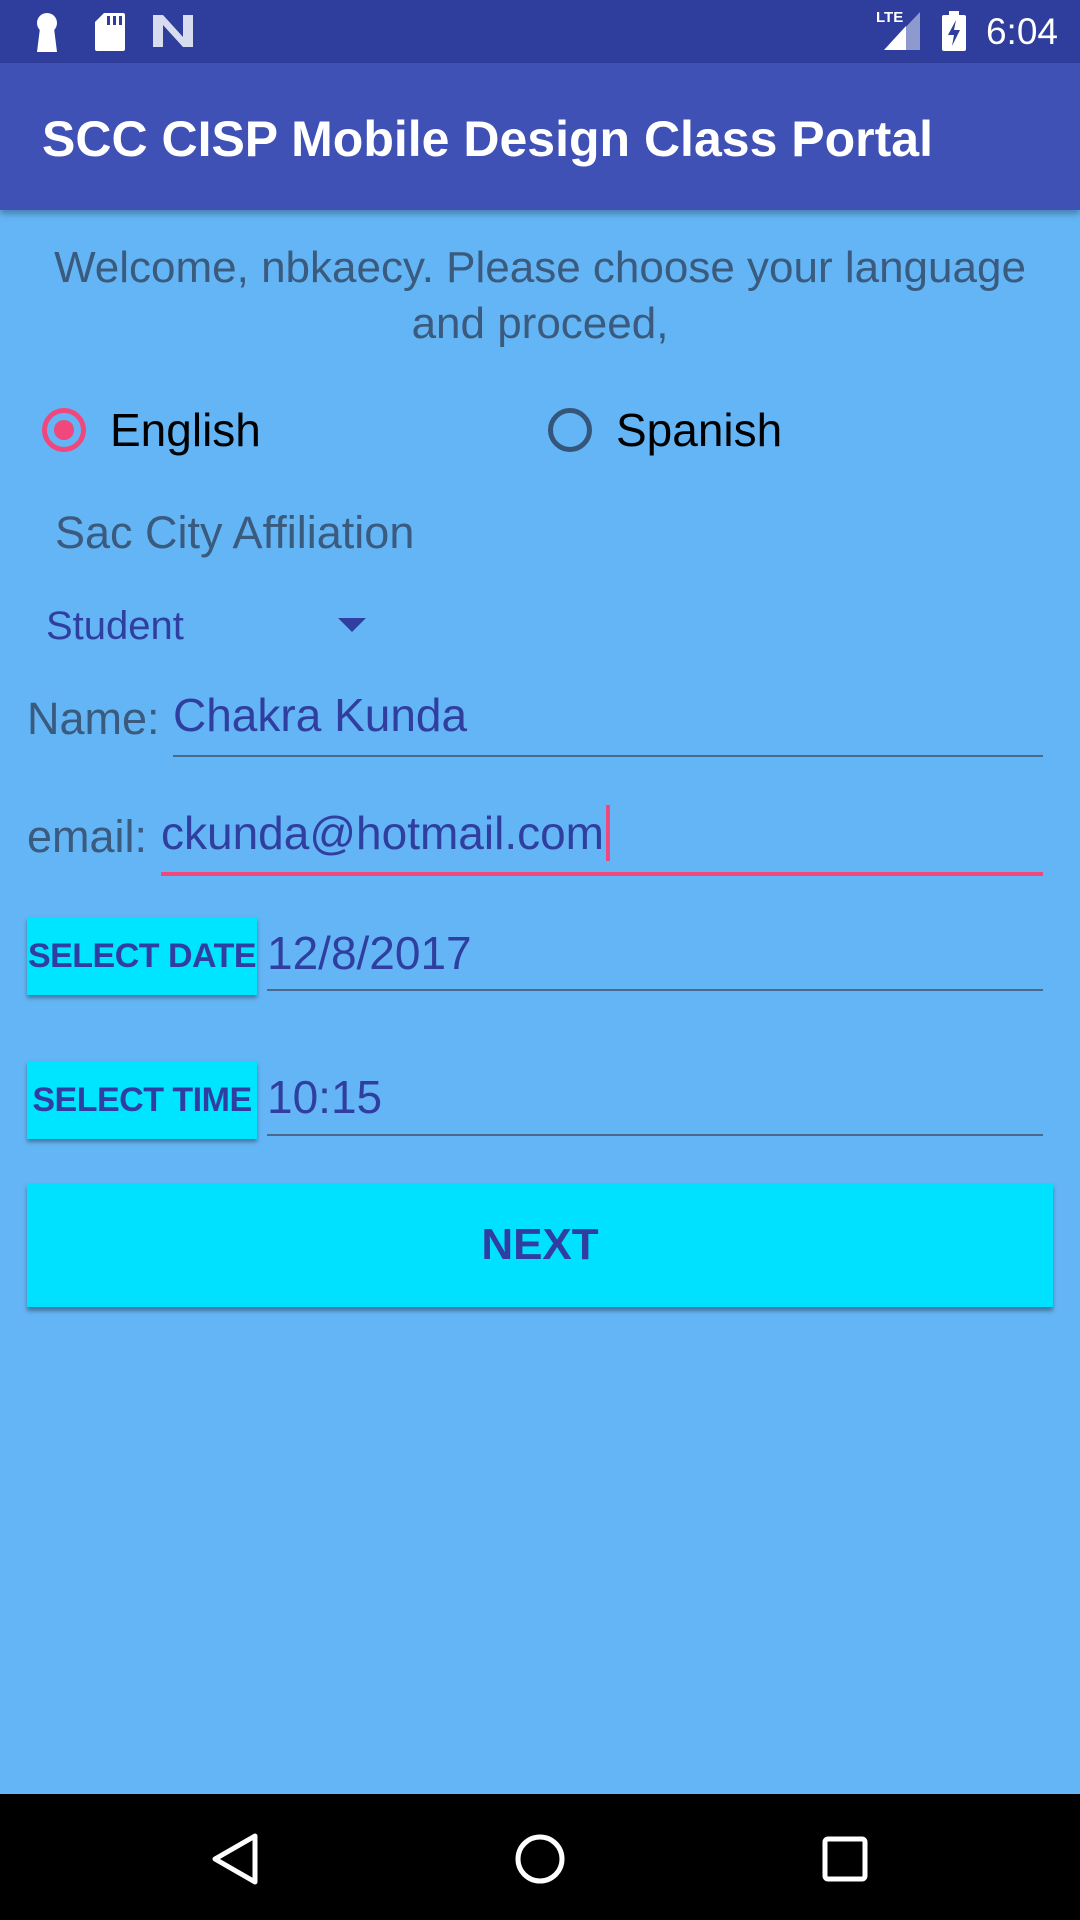 This screenshot has width=1080, height=1920. What do you see at coordinates (382, 833) in the screenshot?
I see `email-input-value: ckunda@hotmail.com` at bounding box center [382, 833].